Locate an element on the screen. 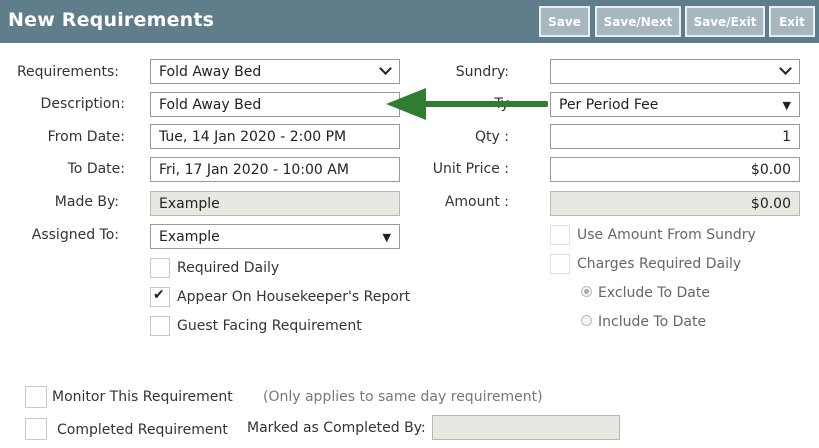 The height and width of the screenshot is (448, 819). guest-facing-label: Guest Facing Requirement is located at coordinates (269, 326).